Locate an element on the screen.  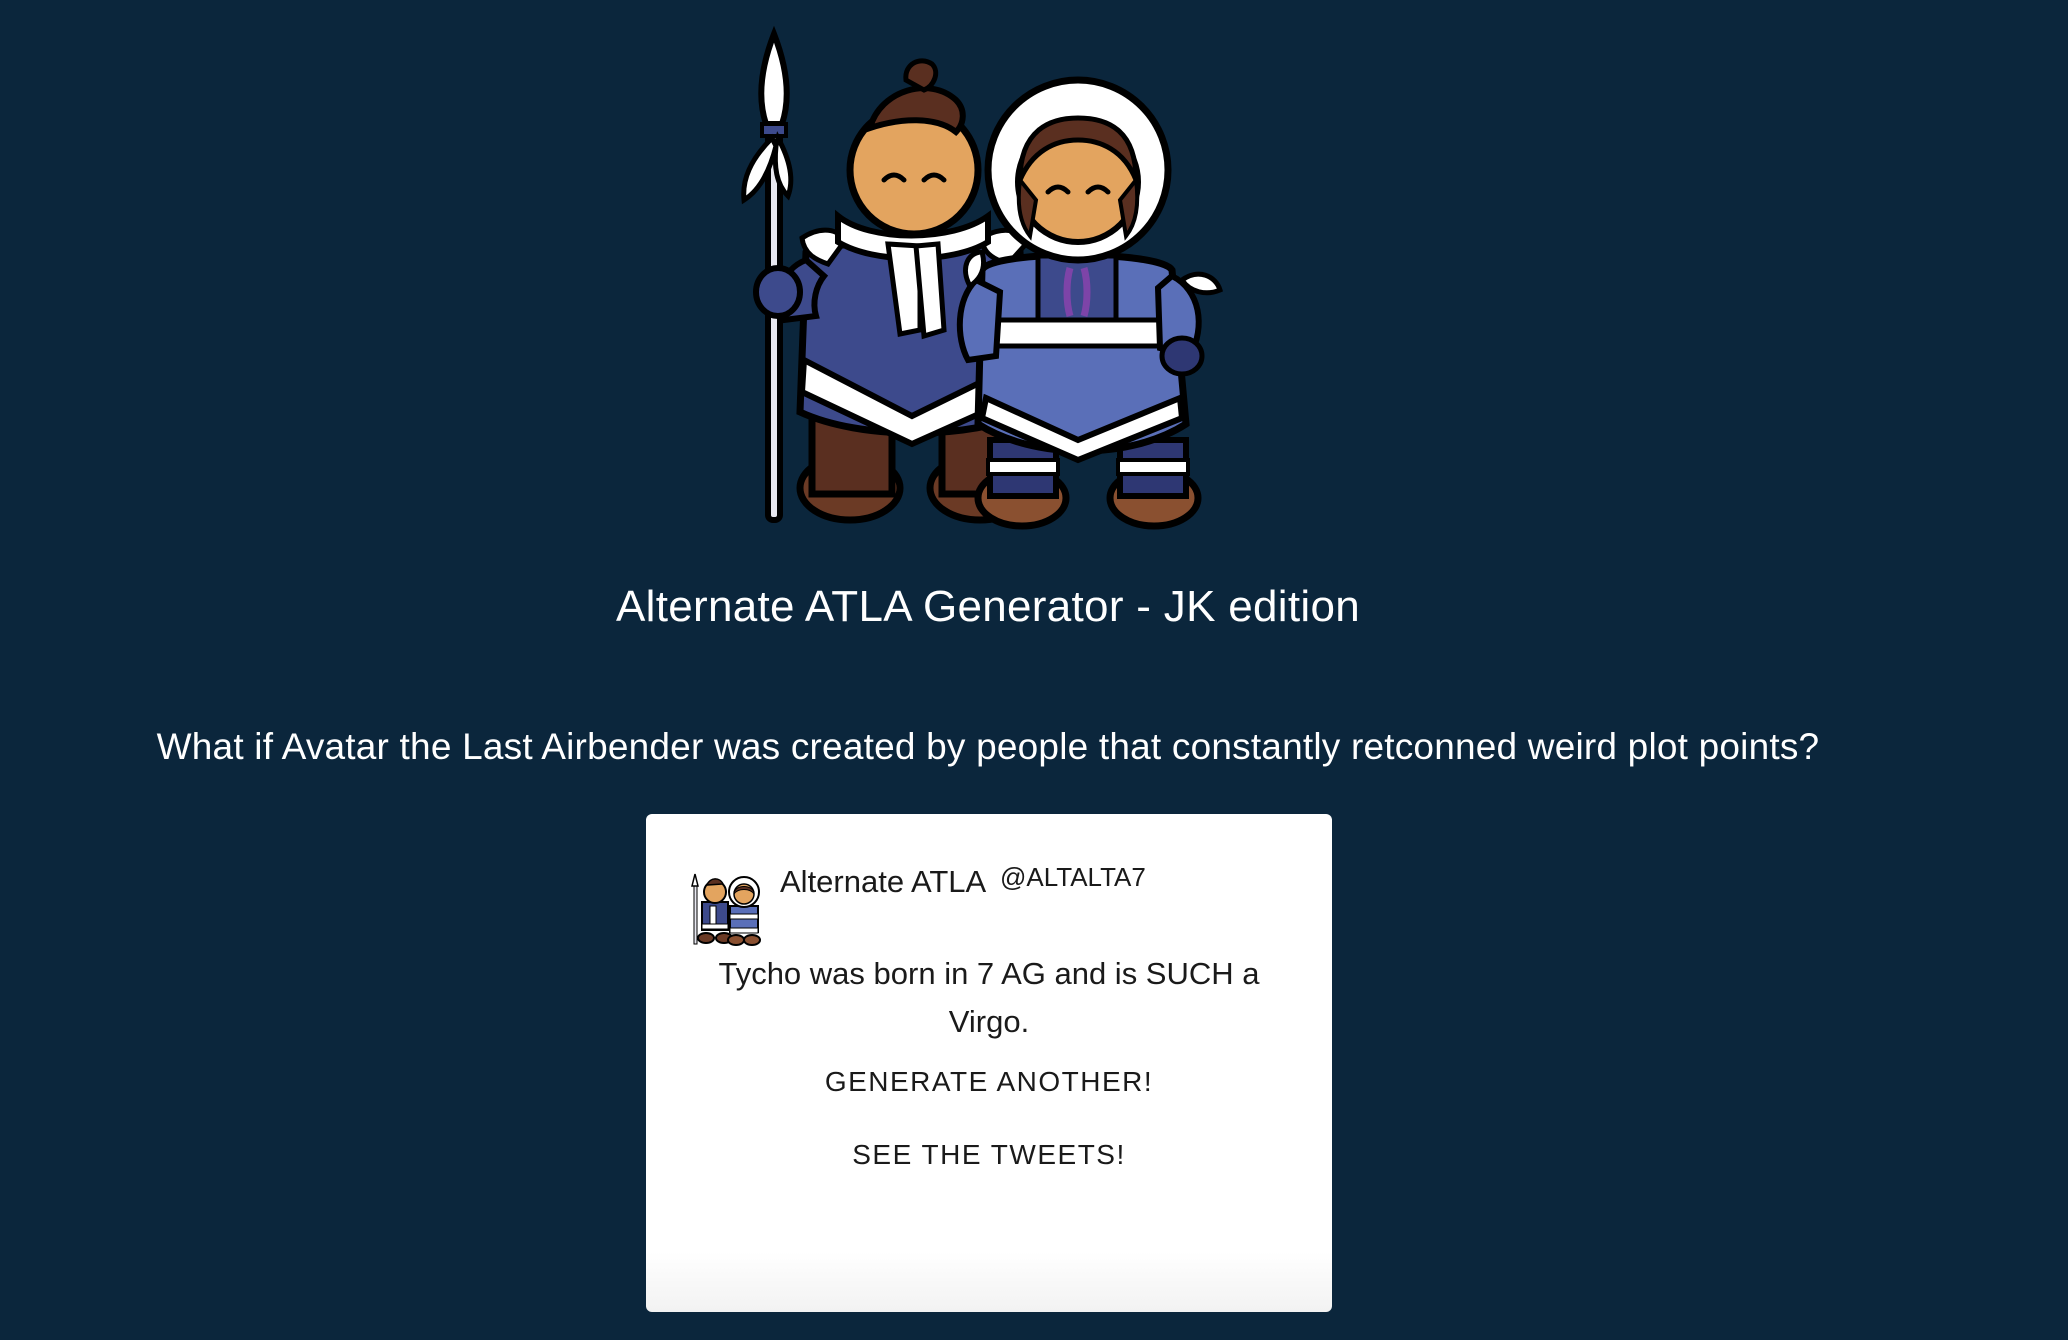
sokka-katara-avatar-icon is located at coordinates (726, 909).